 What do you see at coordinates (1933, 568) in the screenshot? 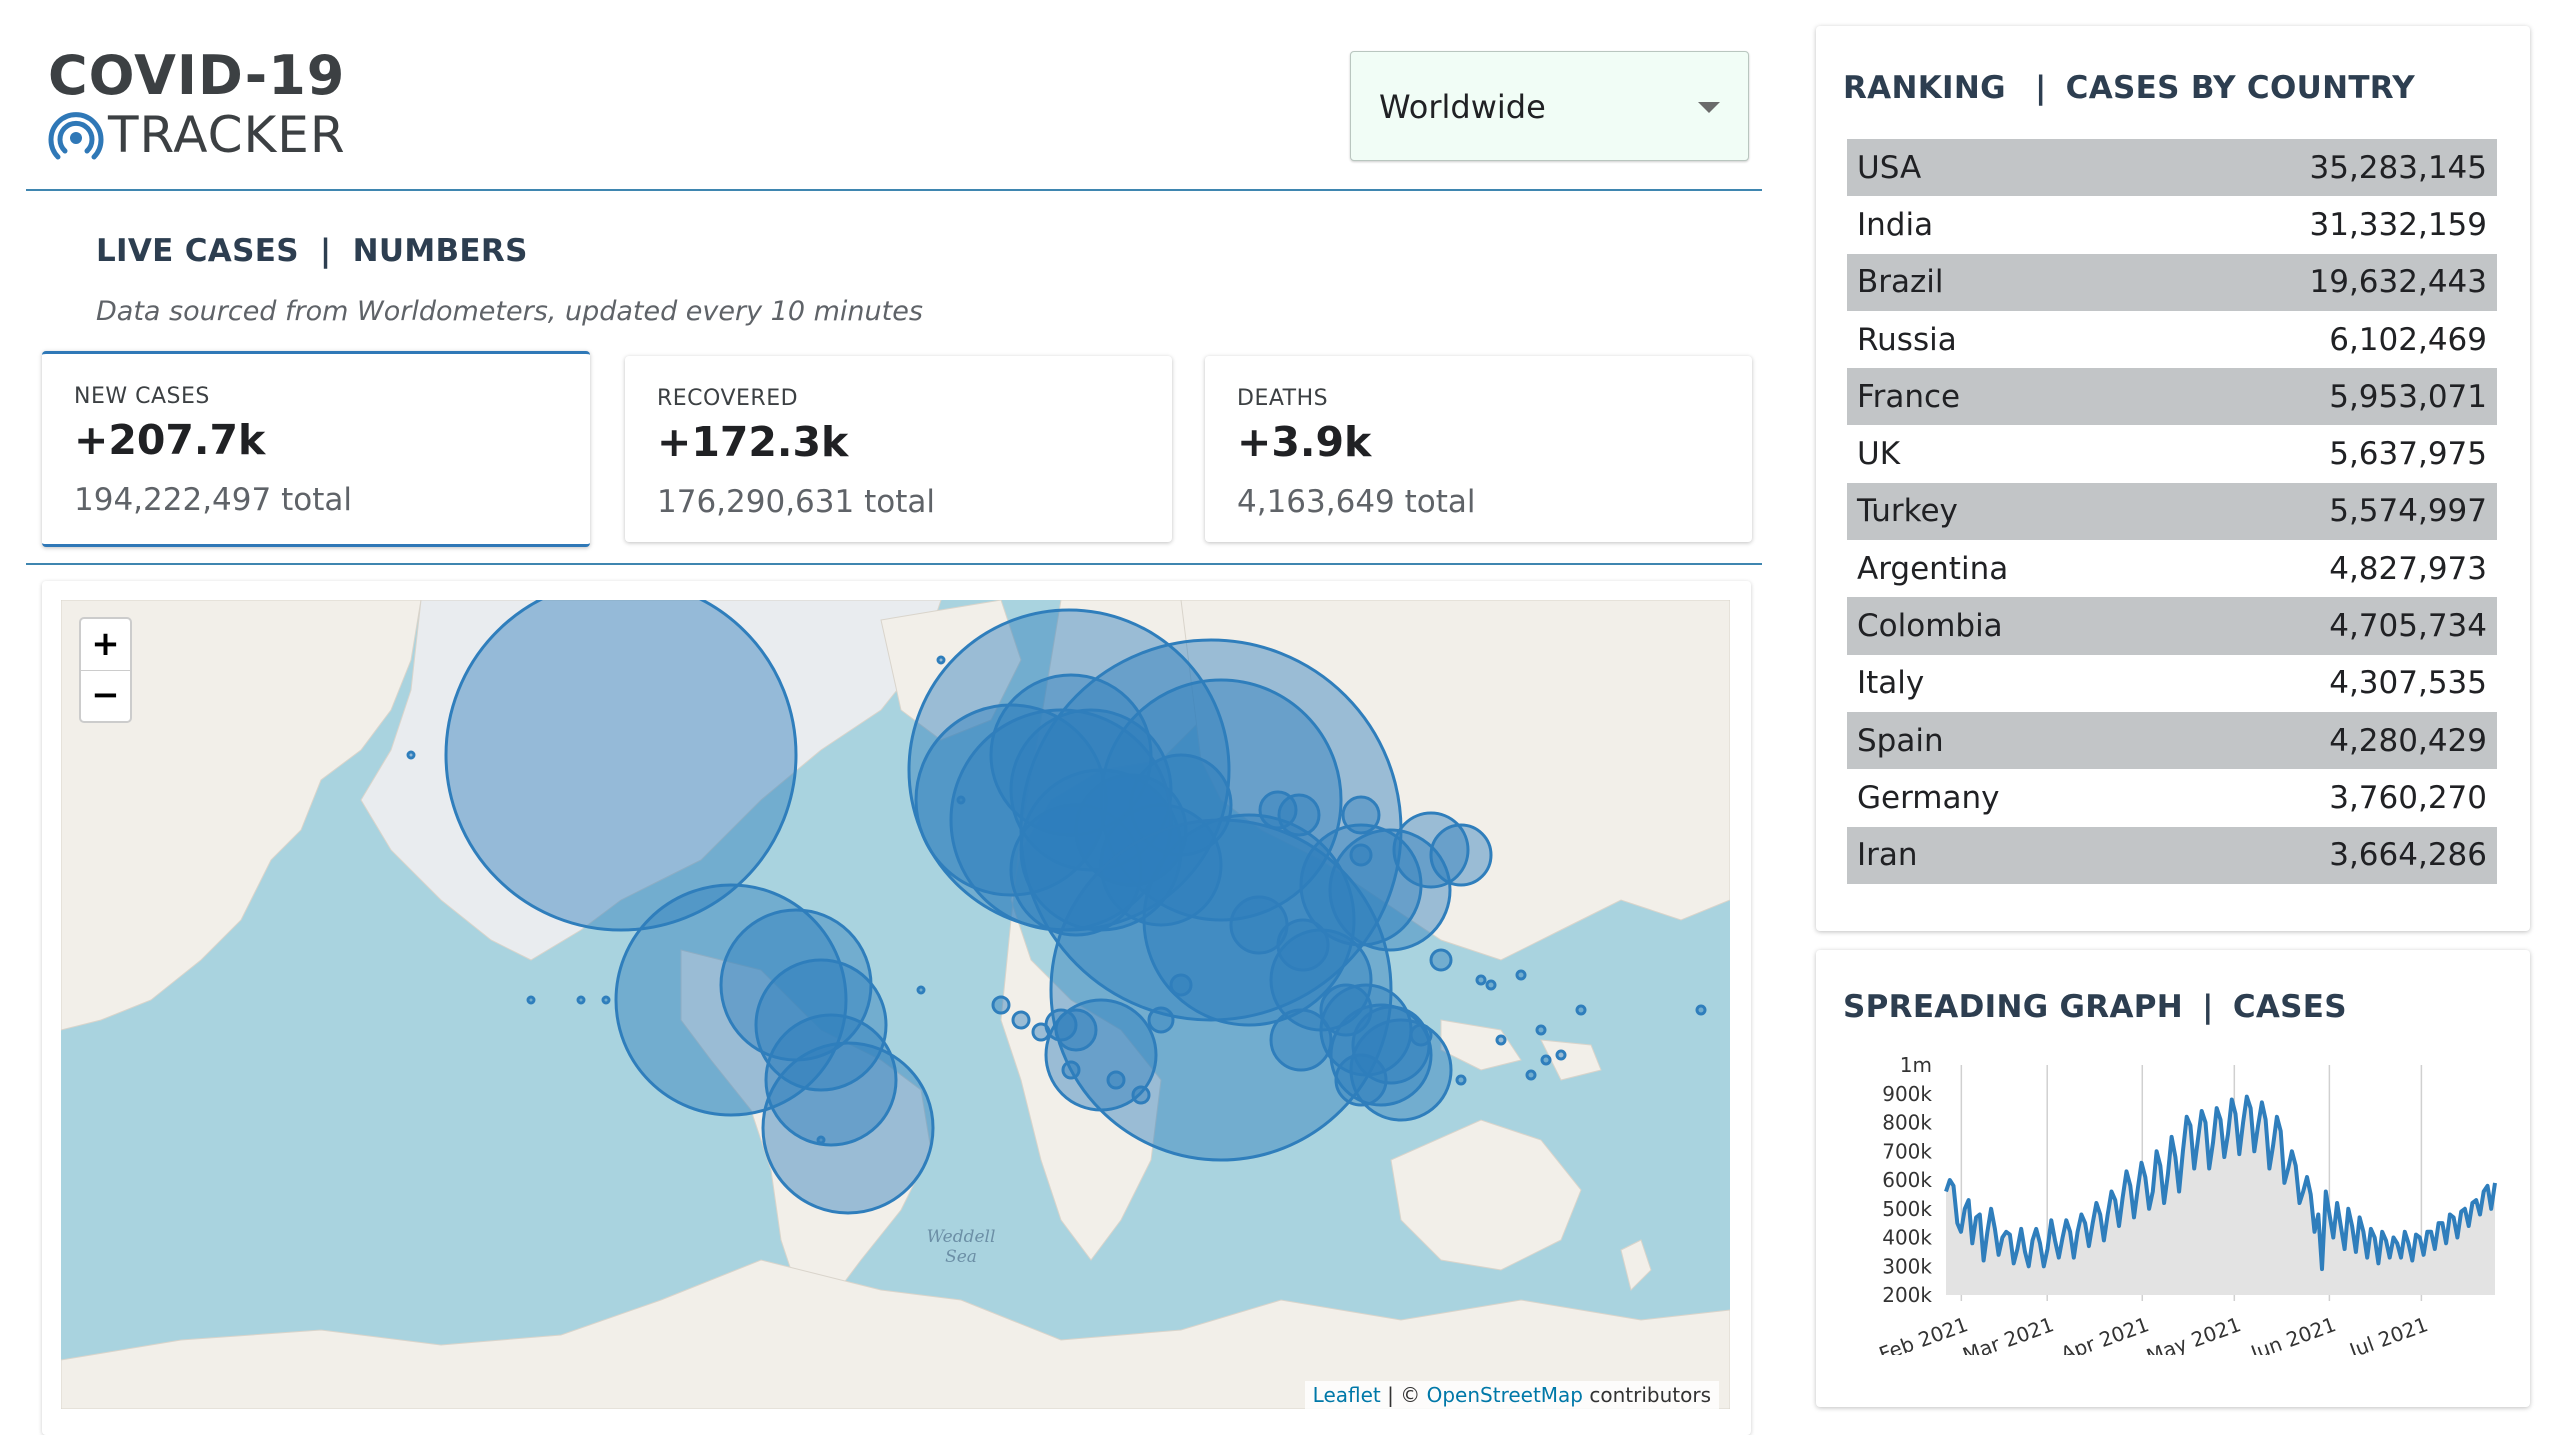
I see `ranking-country: Argentina` at bounding box center [1933, 568].